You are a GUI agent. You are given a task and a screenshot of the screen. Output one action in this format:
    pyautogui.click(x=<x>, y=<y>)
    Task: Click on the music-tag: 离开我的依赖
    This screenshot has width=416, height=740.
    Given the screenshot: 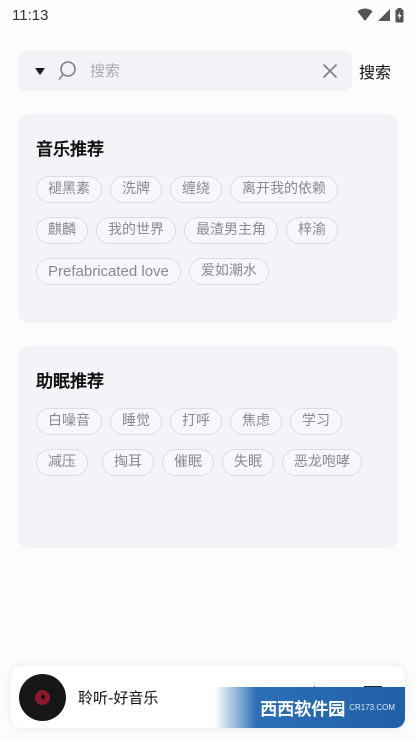 What is the action you would take?
    pyautogui.click(x=284, y=189)
    